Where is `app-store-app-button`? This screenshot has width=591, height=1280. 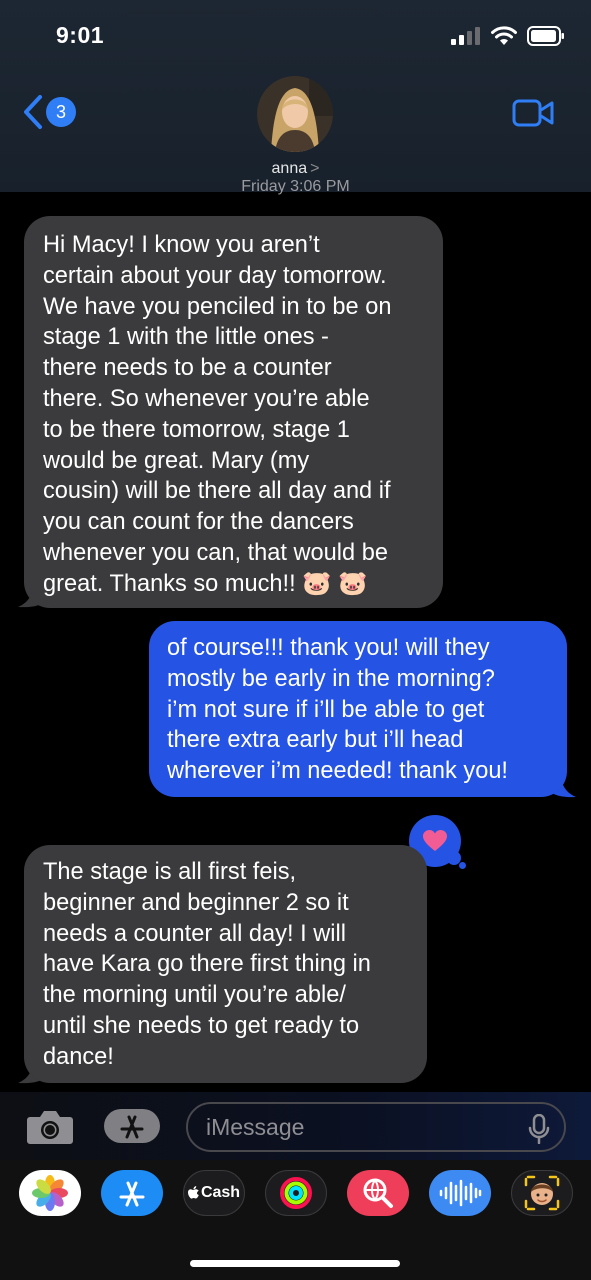 app-store-app-button is located at coordinates (132, 1193).